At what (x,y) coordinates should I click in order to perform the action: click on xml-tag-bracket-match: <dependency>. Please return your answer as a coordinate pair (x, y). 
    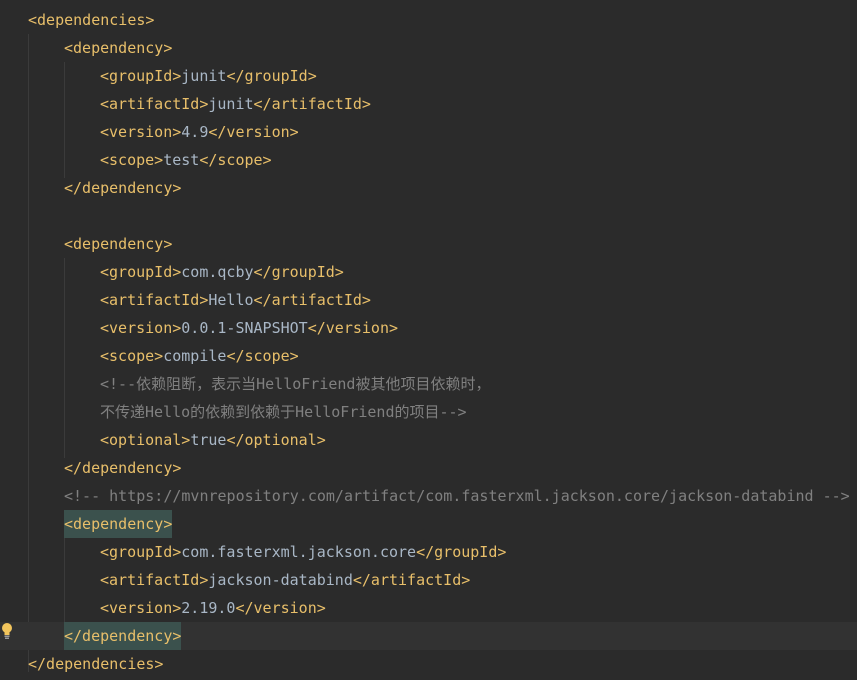
    Looking at the image, I should click on (118, 524).